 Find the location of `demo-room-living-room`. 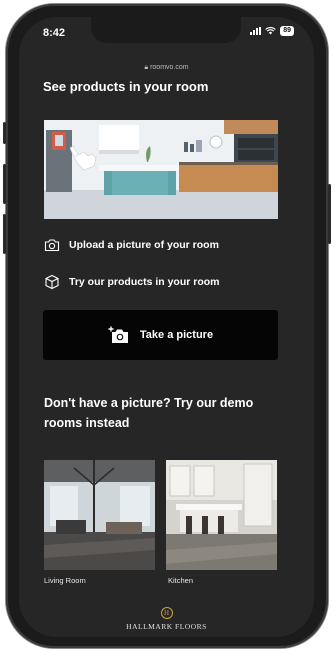

demo-room-living-room is located at coordinates (99, 515).